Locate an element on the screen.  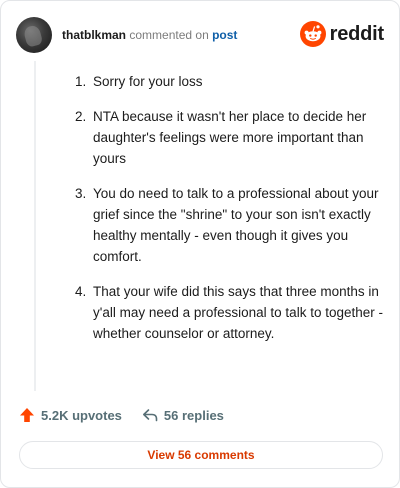
username-link: thatblkman is located at coordinates (94, 35).